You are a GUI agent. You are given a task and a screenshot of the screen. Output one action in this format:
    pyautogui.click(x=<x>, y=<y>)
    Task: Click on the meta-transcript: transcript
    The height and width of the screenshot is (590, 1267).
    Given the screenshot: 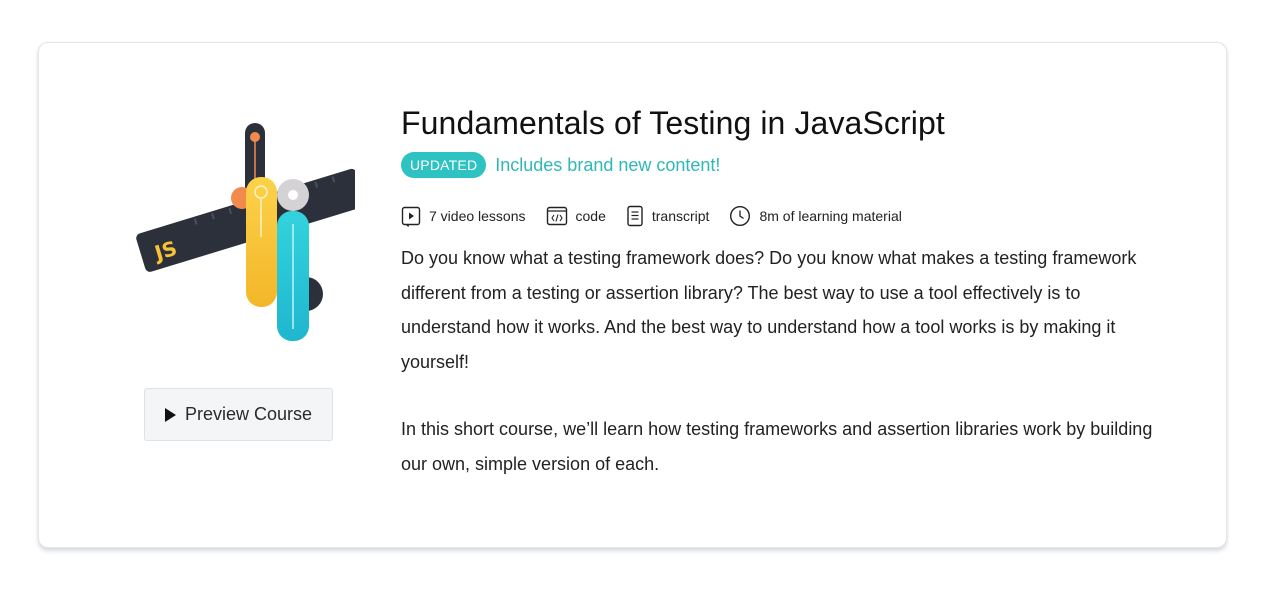 What is the action you would take?
    pyautogui.click(x=668, y=216)
    